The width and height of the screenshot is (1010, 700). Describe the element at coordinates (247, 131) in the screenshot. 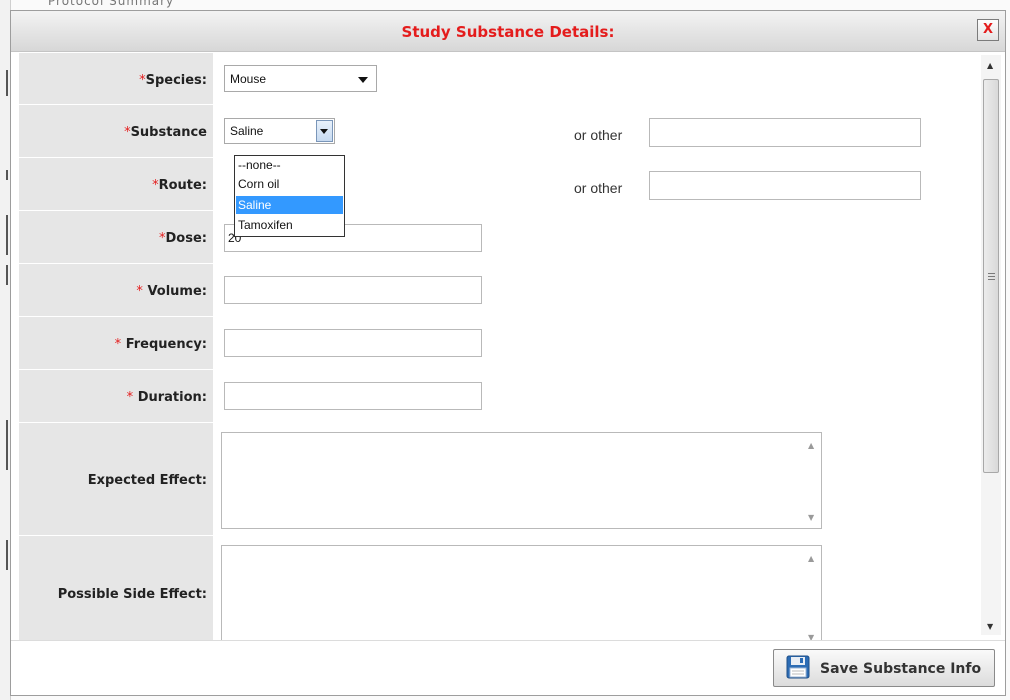

I see `substance-value: Saline` at that location.